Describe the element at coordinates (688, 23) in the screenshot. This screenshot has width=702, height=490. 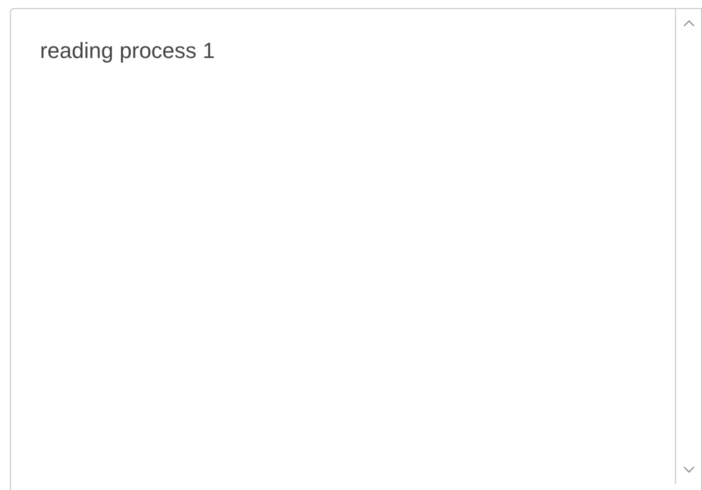
I see `scroll-up-icon` at that location.